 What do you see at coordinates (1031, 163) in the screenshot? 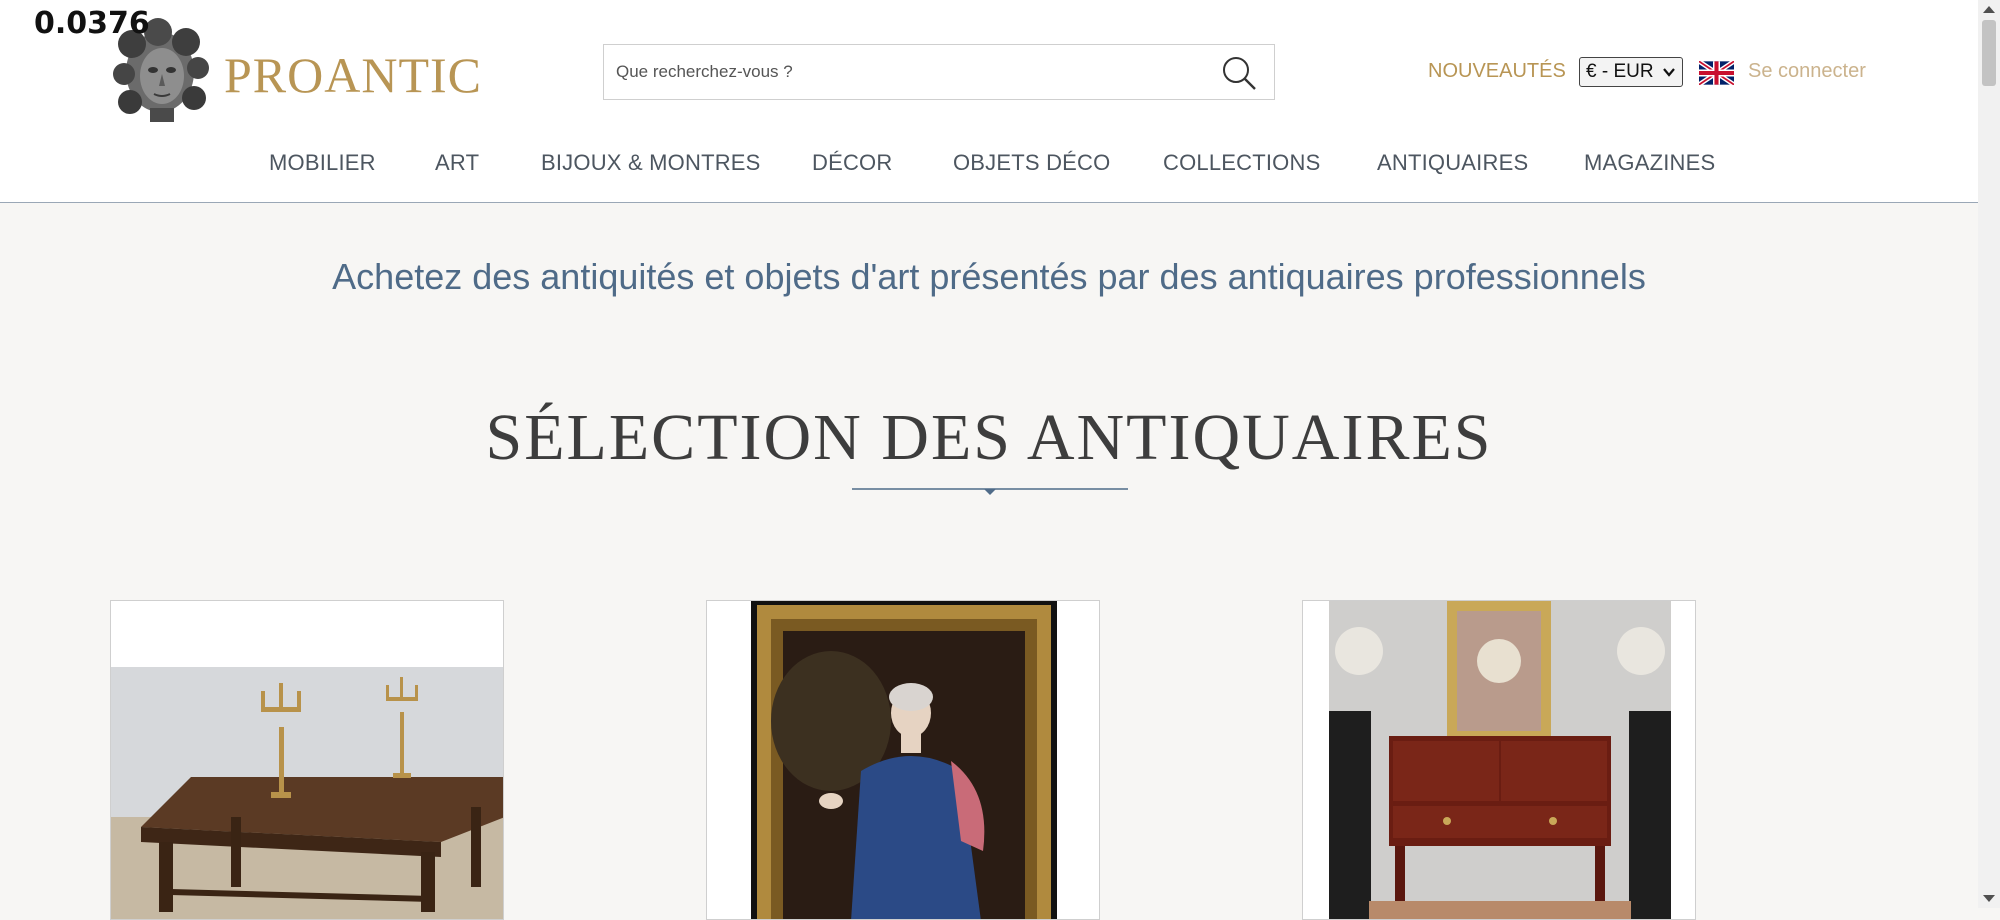
I see `nav-item-objets-deco: OBJETS DÉCO` at bounding box center [1031, 163].